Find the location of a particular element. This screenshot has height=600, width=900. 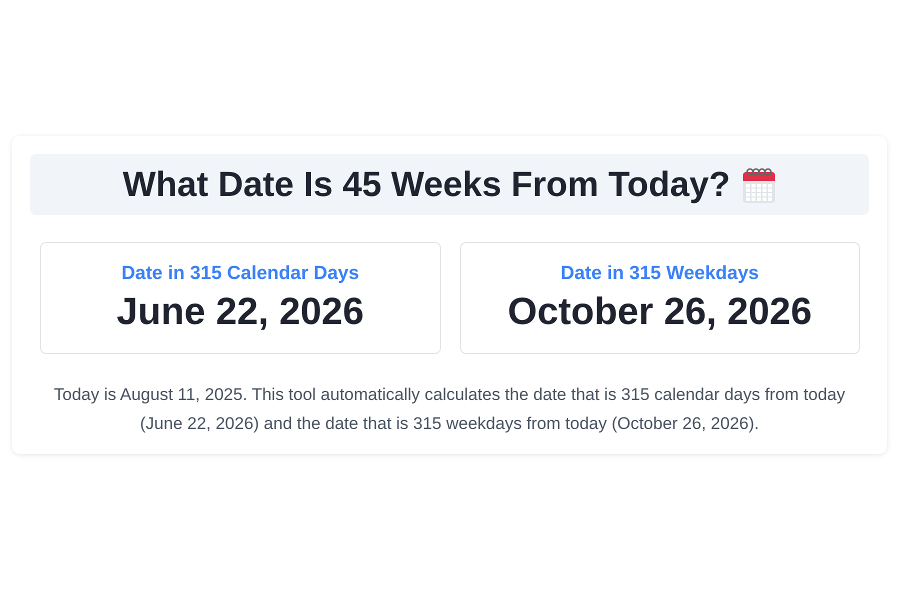

result-label: Date in 315 Calendar Days is located at coordinates (240, 273).